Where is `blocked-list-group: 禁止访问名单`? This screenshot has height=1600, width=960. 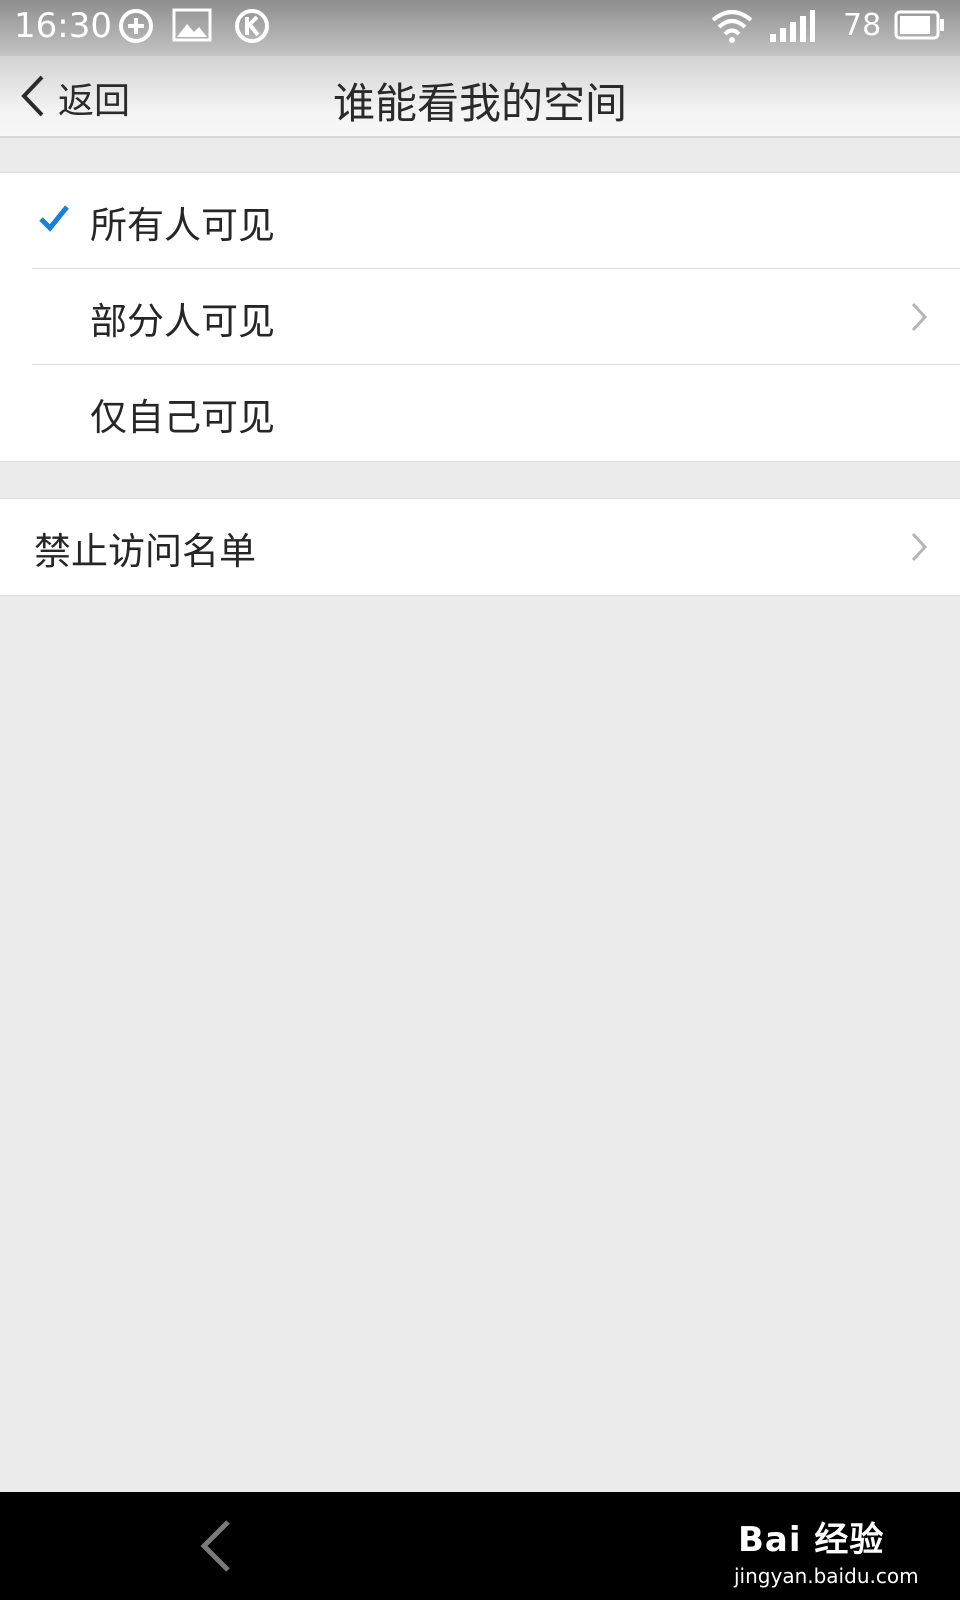 blocked-list-group: 禁止访问名单 is located at coordinates (480, 547).